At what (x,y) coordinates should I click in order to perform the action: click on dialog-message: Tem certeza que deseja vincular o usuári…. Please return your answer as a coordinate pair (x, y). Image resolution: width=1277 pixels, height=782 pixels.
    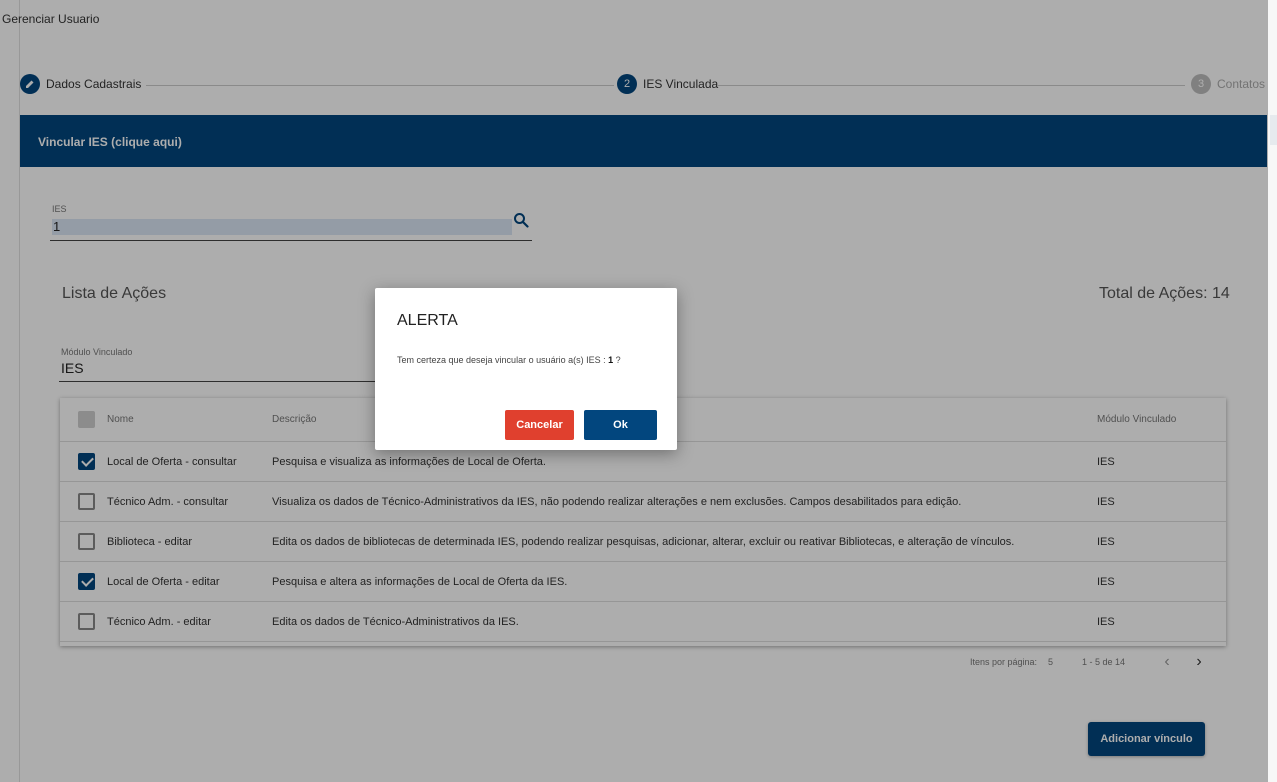
    Looking at the image, I should click on (509, 360).